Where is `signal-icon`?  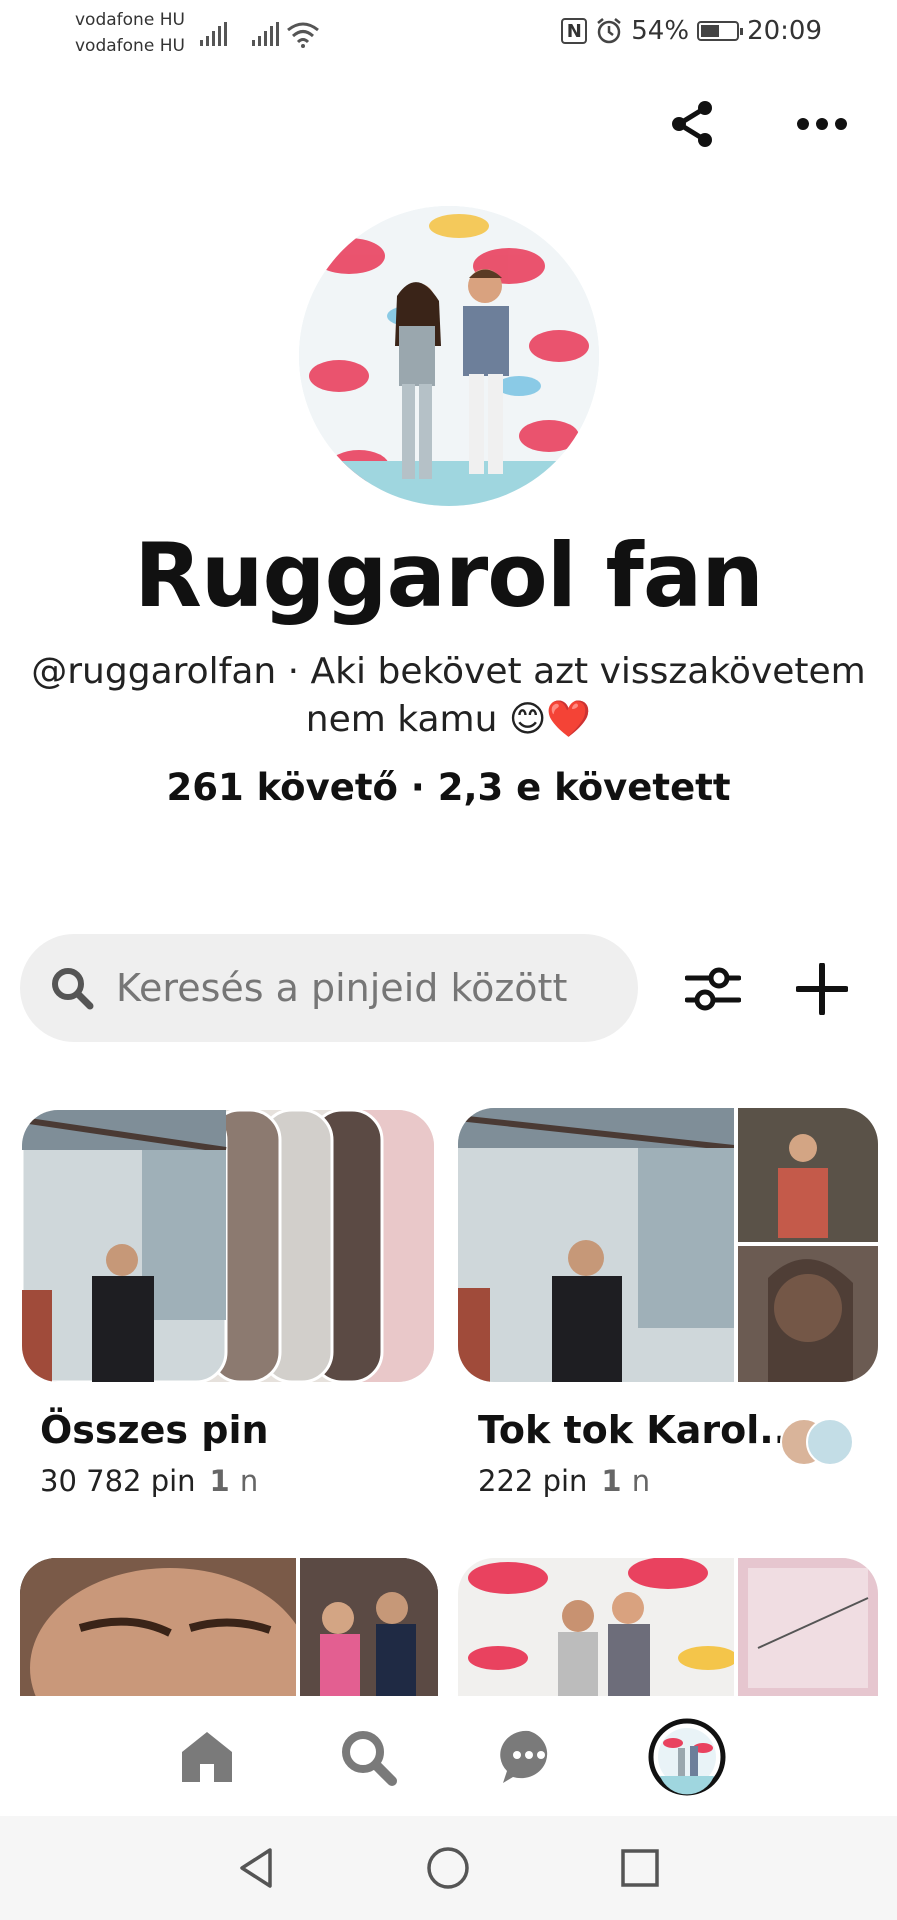
signal-icon is located at coordinates (213, 34).